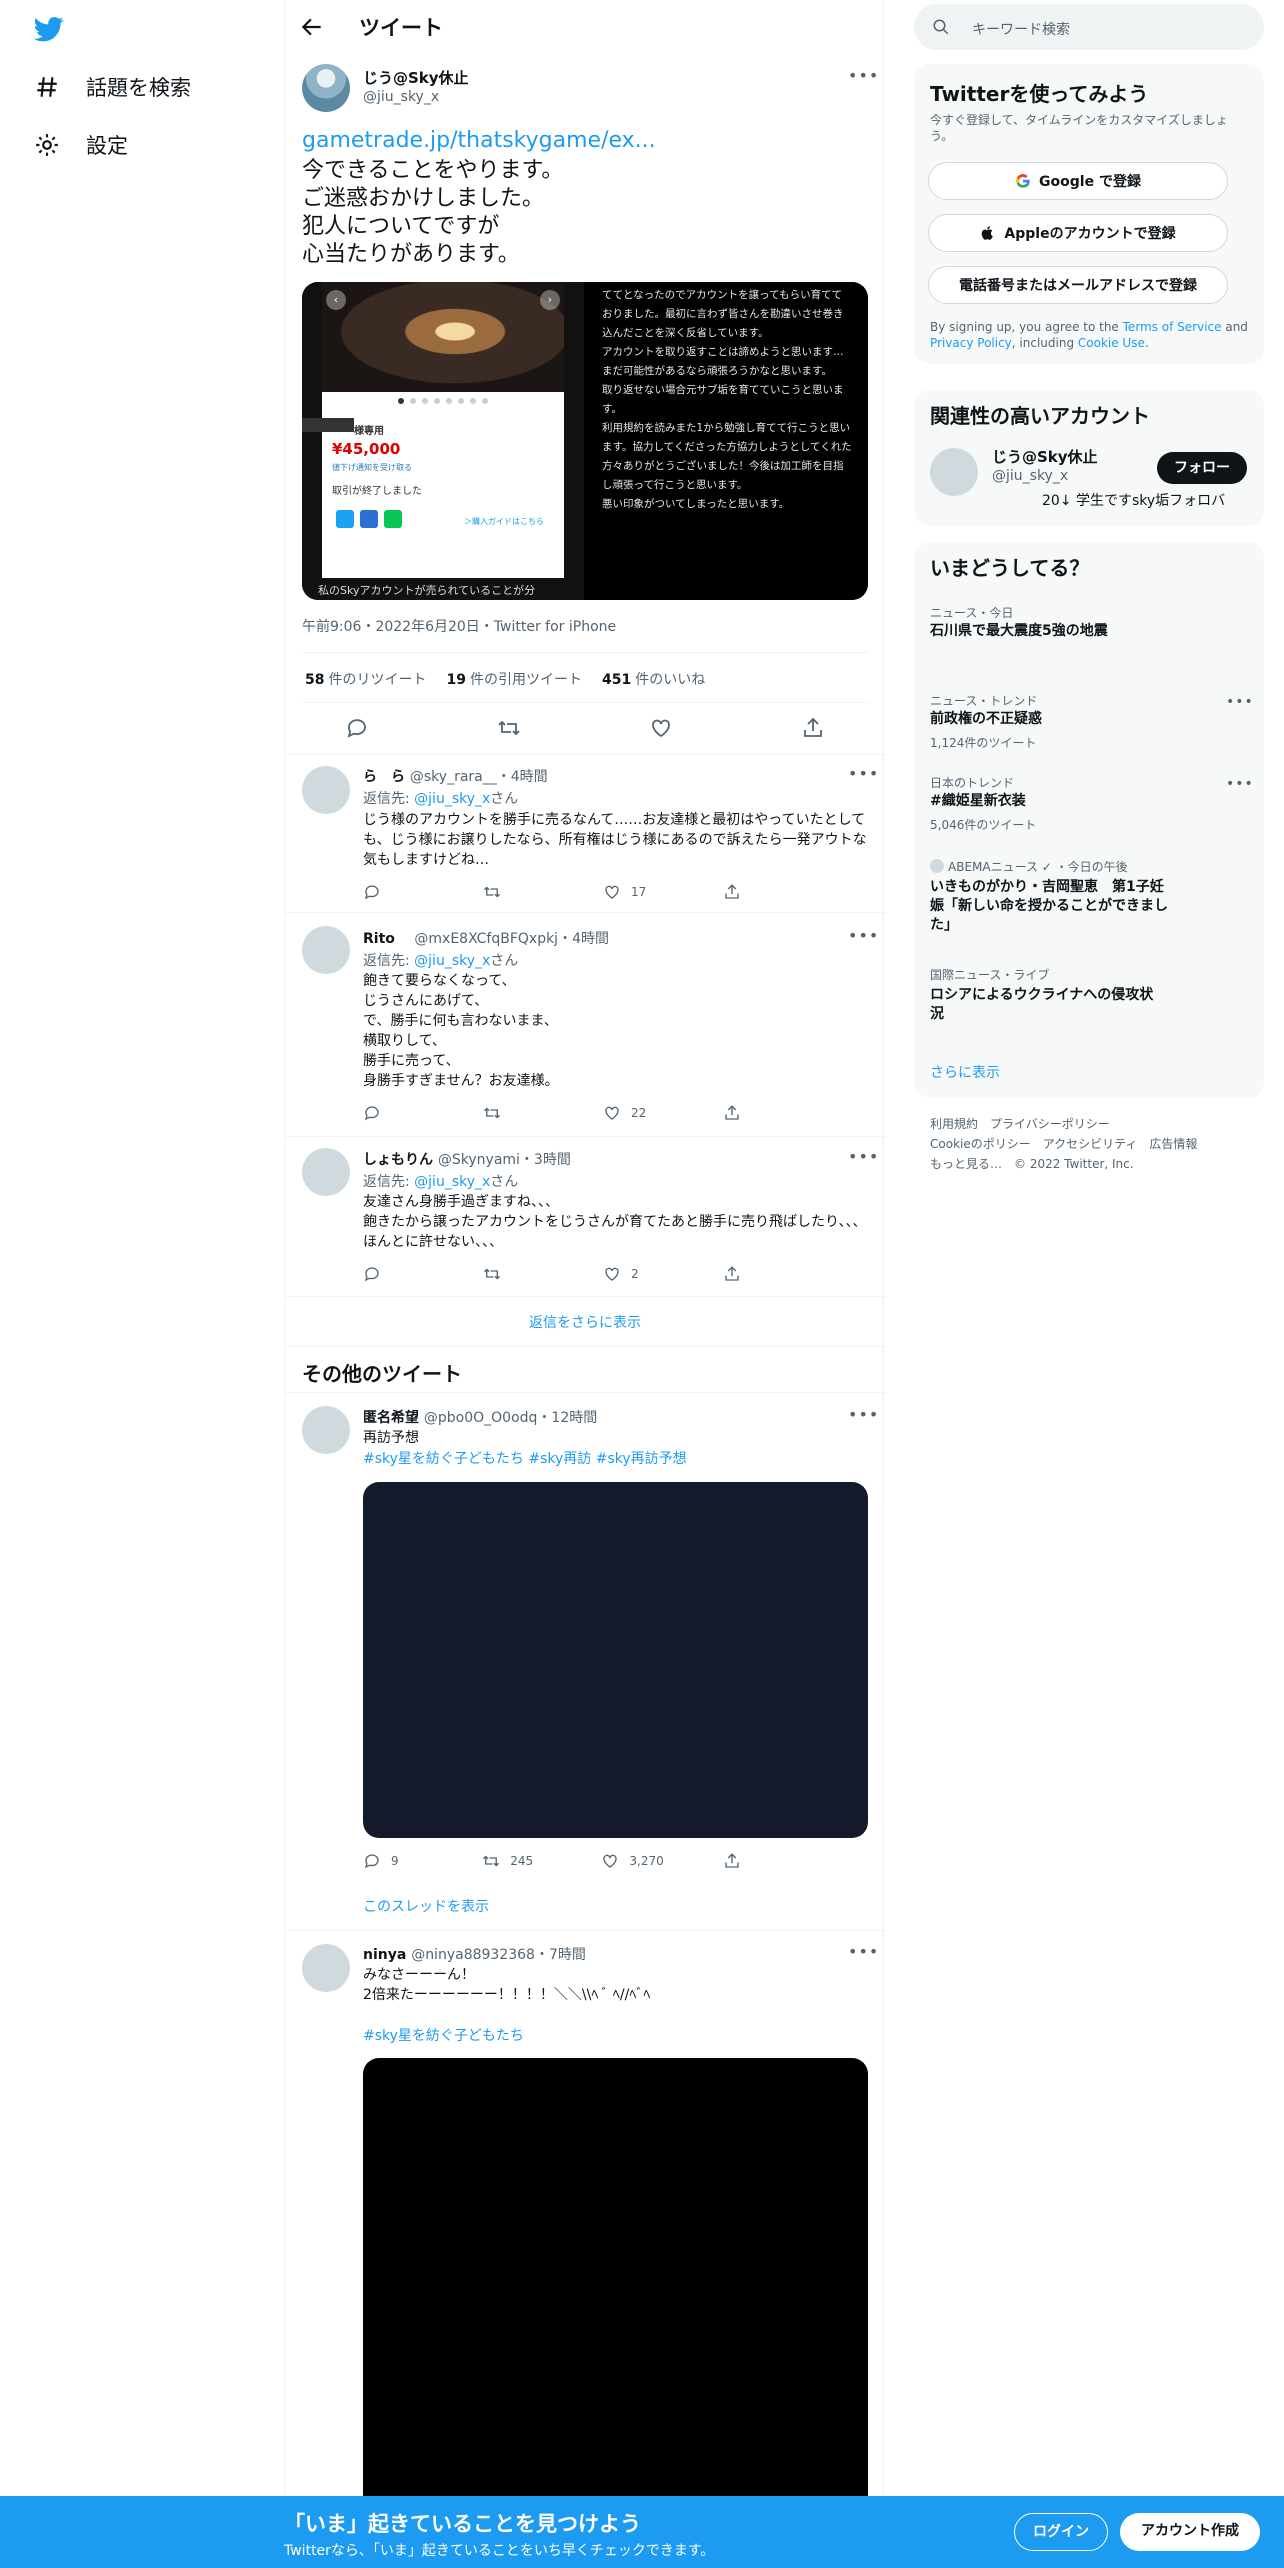 The width and height of the screenshot is (1284, 2568). Describe the element at coordinates (504, 521) in the screenshot. I see `listing-guide: ＞購入ガイドはこちら` at that location.